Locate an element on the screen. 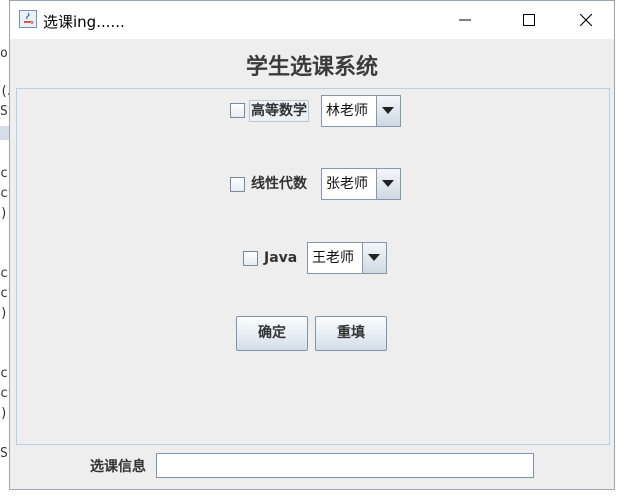 This screenshot has height=500, width=625. minimize-button is located at coordinates (465, 20).